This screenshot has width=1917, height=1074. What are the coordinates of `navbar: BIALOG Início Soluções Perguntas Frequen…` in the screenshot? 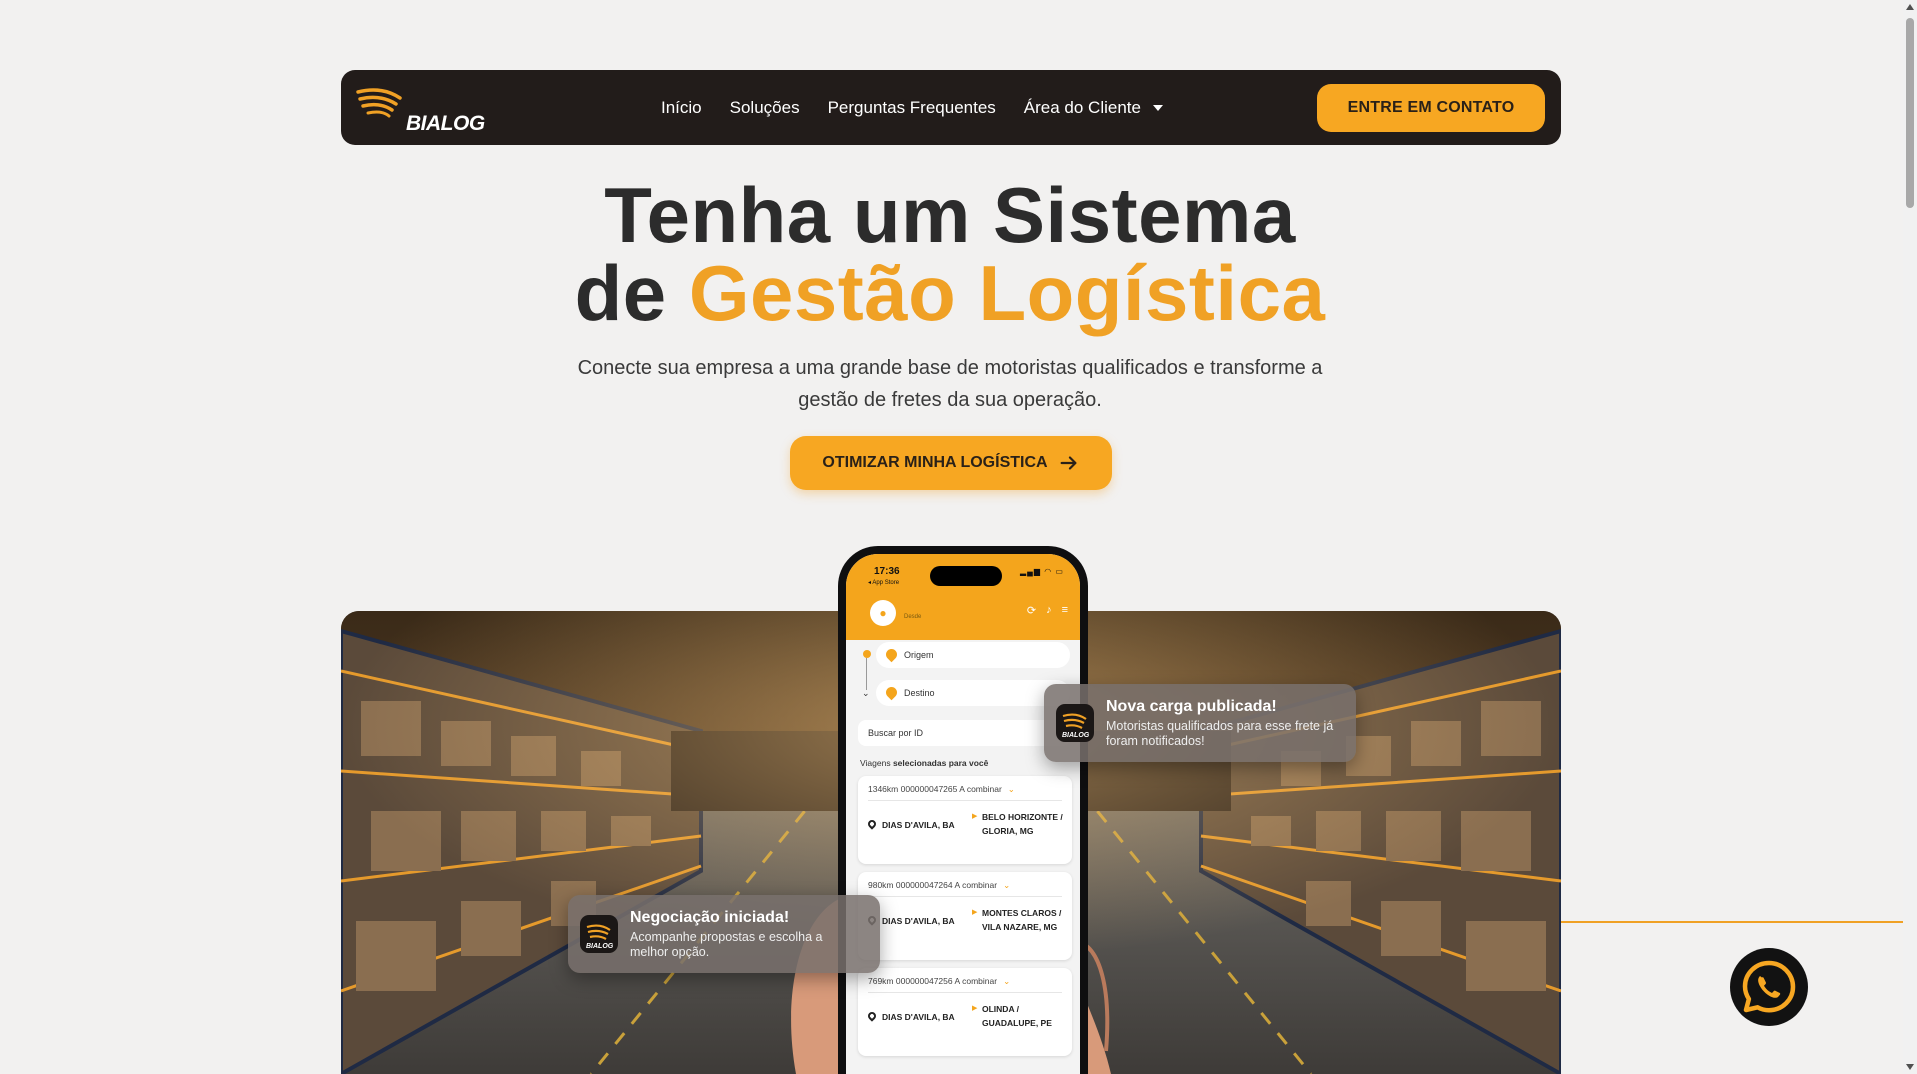 It's located at (951, 107).